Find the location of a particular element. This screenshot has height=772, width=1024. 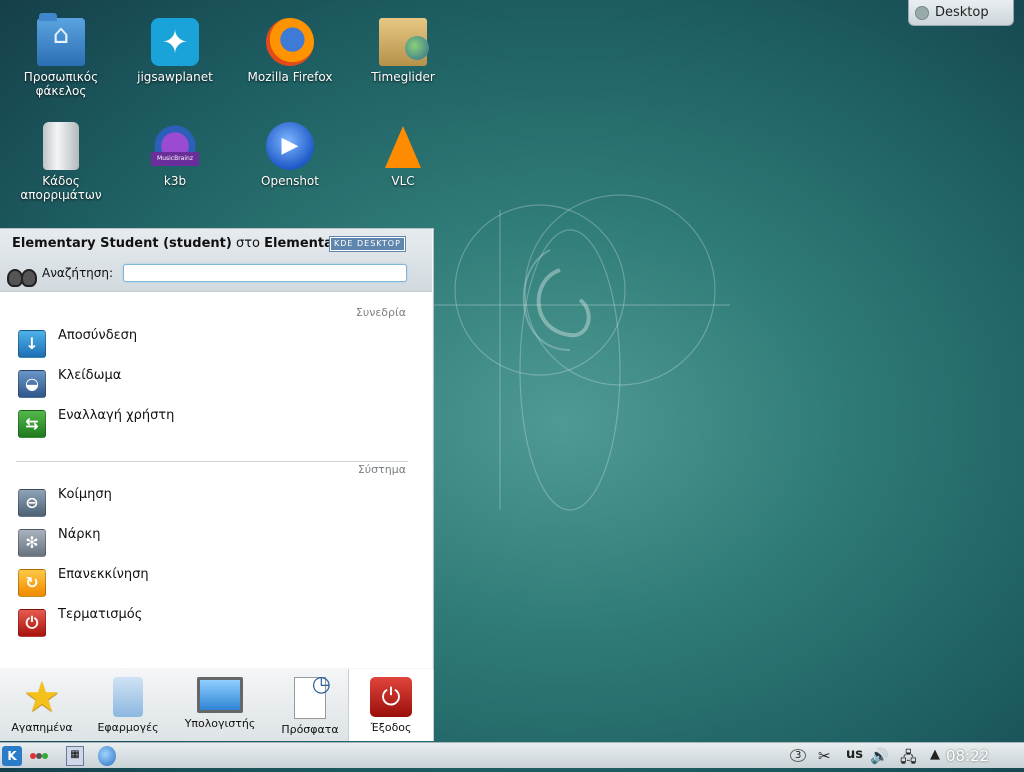

search-input is located at coordinates (265, 273).